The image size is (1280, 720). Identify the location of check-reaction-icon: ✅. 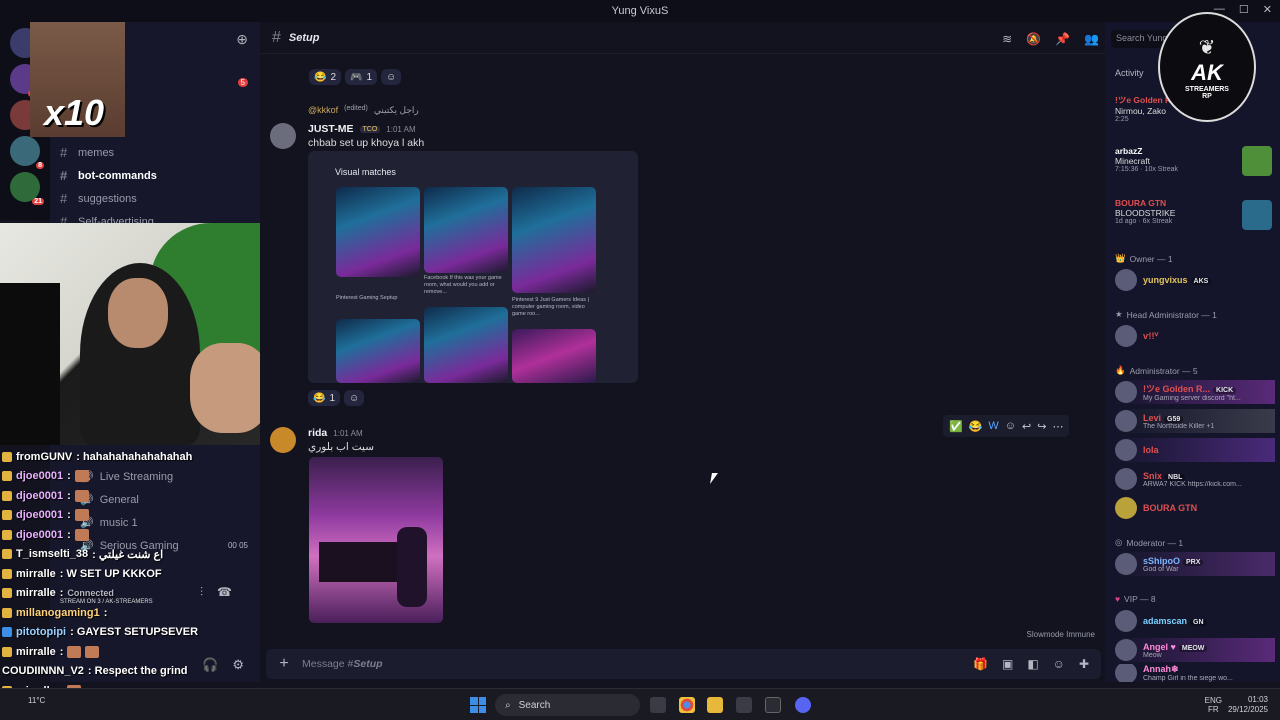
(956, 426).